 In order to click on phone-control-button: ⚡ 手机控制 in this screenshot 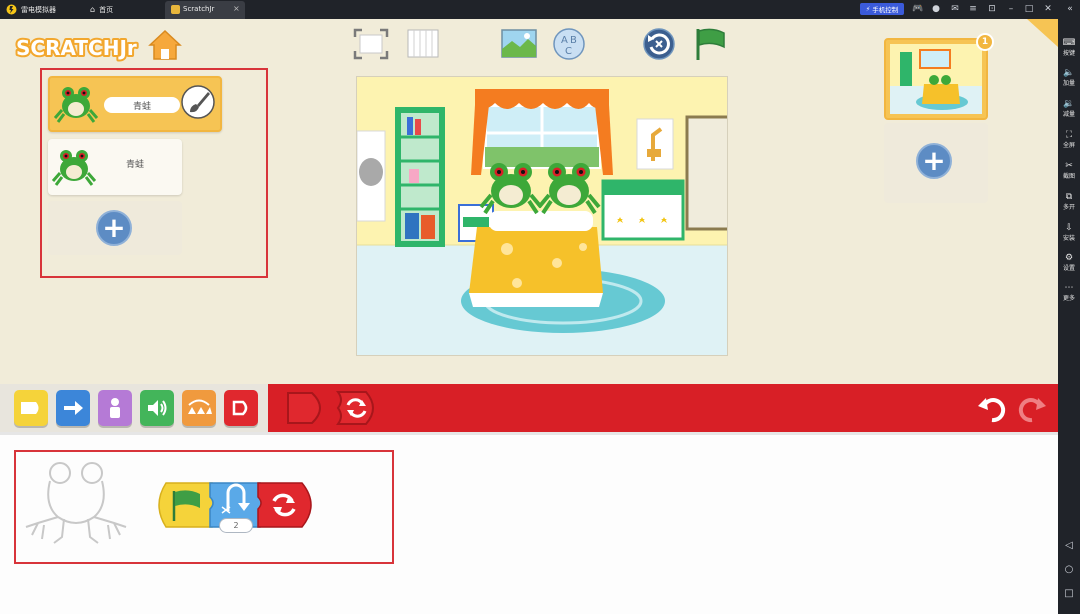, I will do `click(882, 9)`.